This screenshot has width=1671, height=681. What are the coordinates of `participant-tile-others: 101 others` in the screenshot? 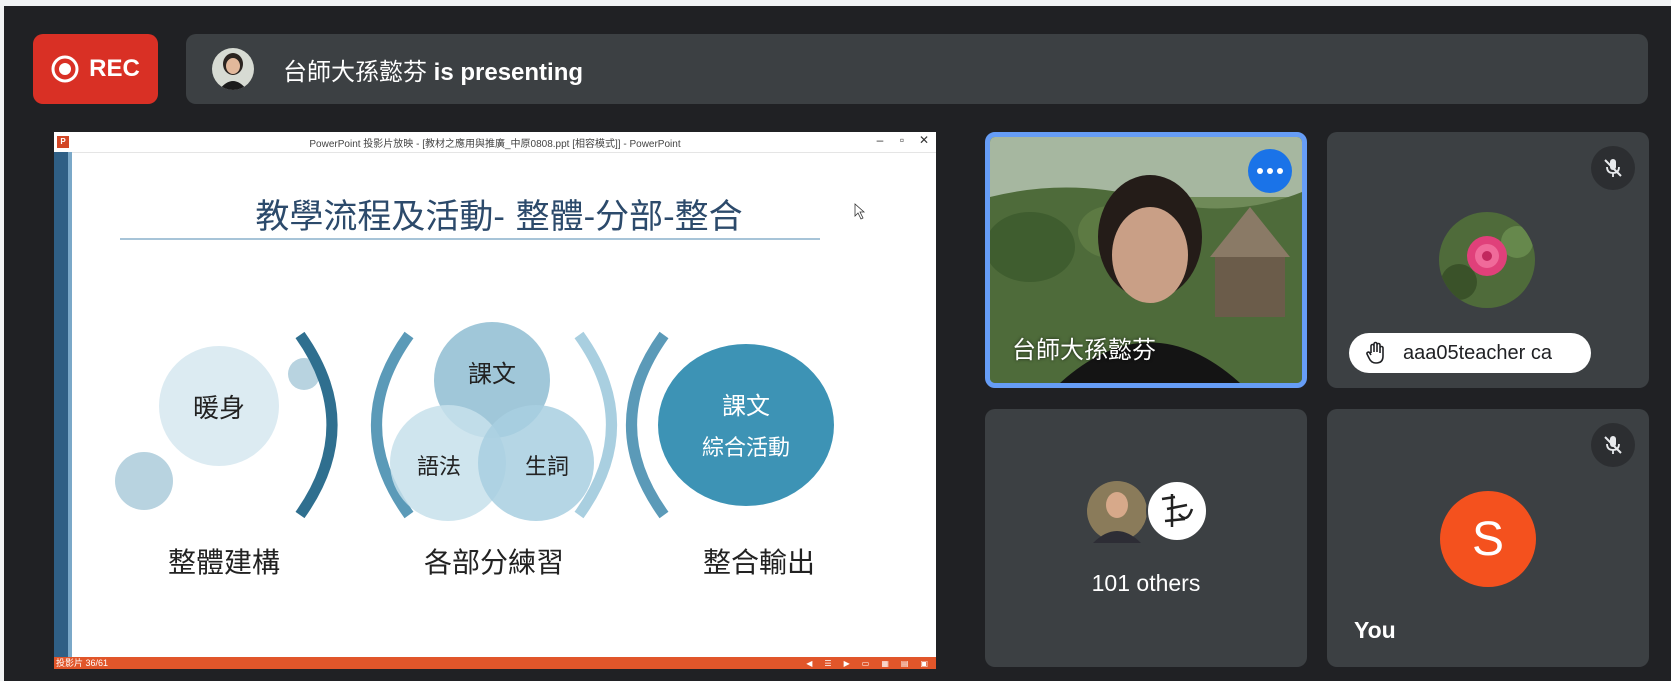 It's located at (1146, 538).